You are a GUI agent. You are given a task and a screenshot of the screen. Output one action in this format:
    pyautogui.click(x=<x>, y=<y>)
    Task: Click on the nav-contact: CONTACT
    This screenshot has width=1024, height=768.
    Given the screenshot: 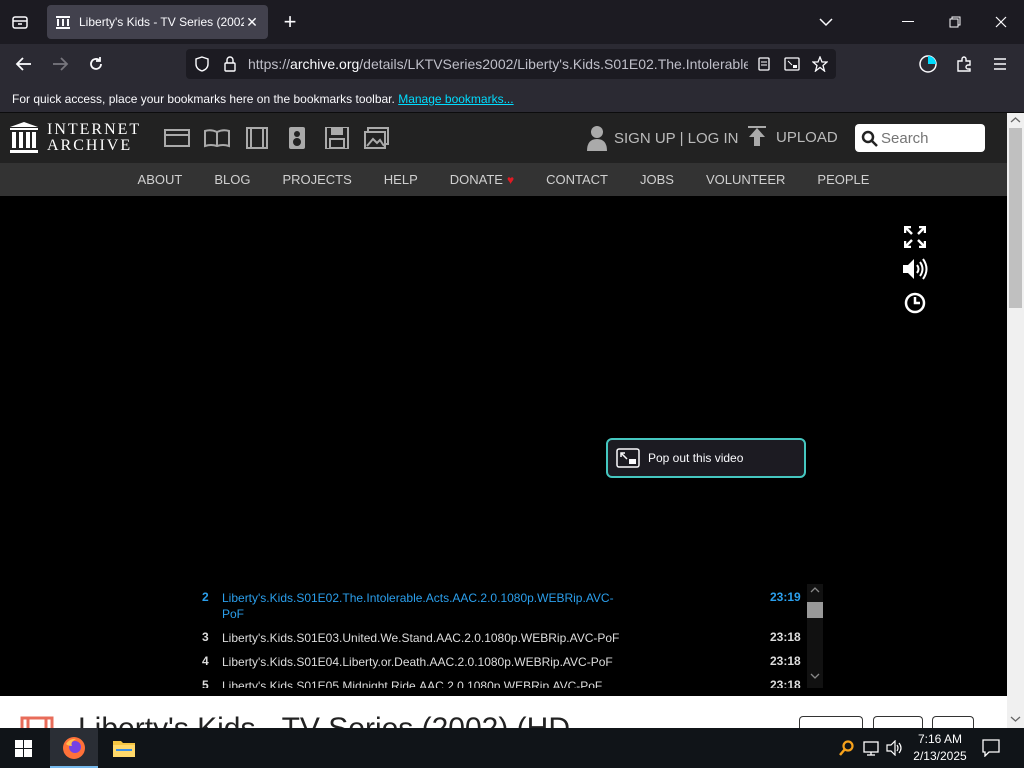 What is the action you would take?
    pyautogui.click(x=577, y=179)
    